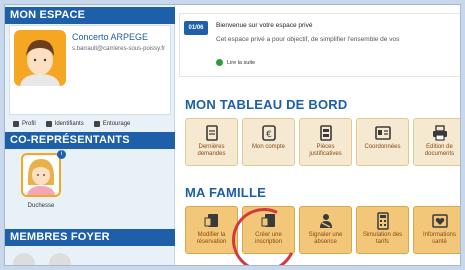 The width and height of the screenshot is (465, 270). What do you see at coordinates (440, 221) in the screenshot?
I see `health-icon` at bounding box center [440, 221].